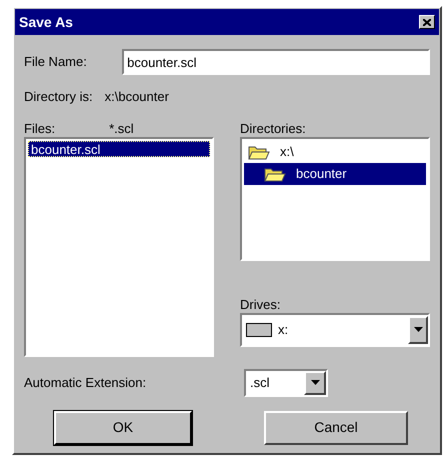 The width and height of the screenshot is (445, 468). I want to click on dialog-button: OK, so click(123, 427).